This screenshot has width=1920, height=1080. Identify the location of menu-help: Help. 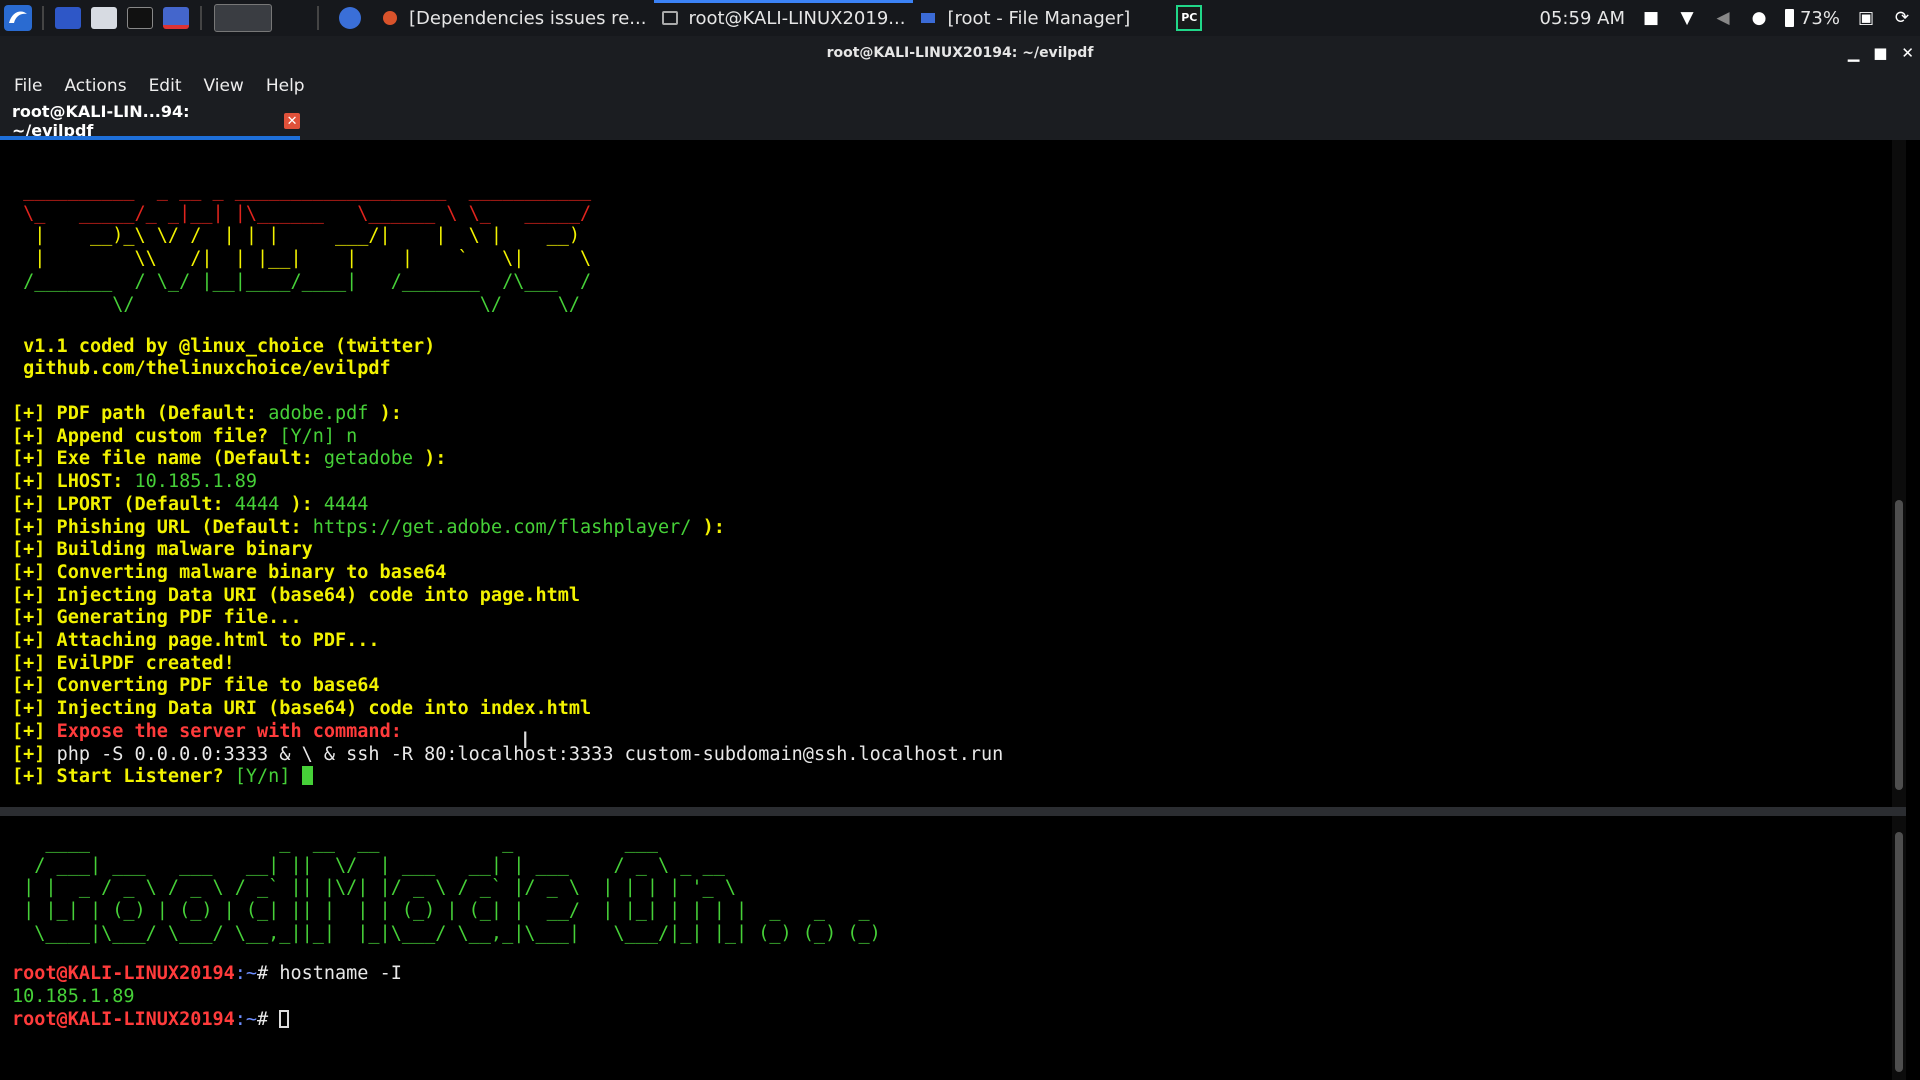
(285, 86).